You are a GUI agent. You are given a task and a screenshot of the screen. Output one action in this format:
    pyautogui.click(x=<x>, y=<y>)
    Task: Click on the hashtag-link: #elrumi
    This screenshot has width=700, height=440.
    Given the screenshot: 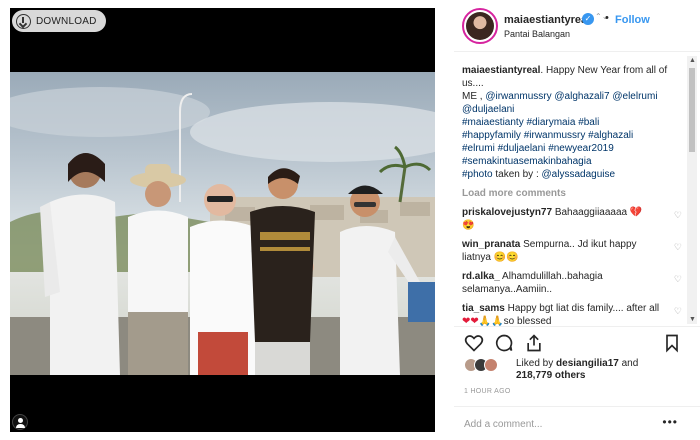 What is the action you would take?
    pyautogui.click(x=478, y=148)
    